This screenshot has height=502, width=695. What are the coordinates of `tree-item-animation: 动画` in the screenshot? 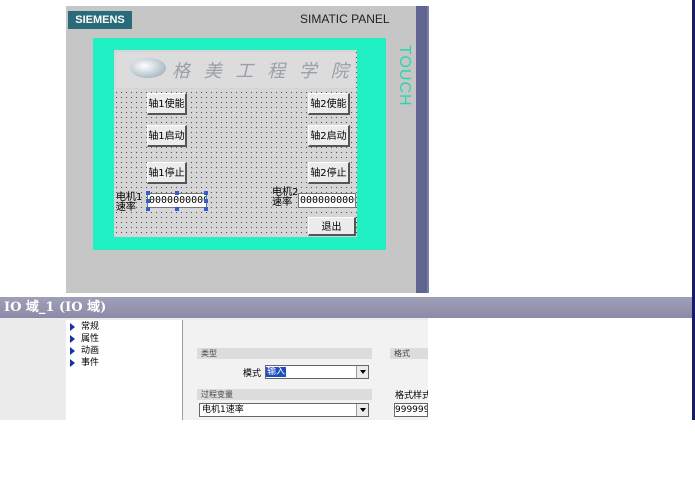 It's located at (84, 351).